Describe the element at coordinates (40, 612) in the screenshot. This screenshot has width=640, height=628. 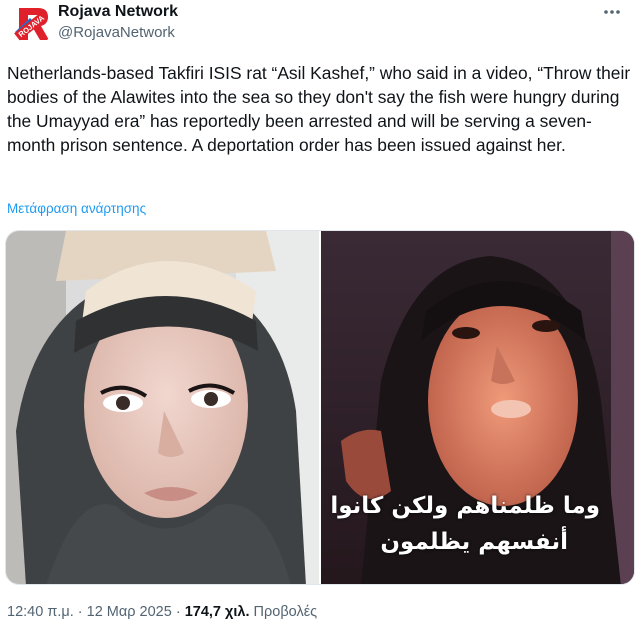
I see `tweet-time: 12:40 π.μ.` at that location.